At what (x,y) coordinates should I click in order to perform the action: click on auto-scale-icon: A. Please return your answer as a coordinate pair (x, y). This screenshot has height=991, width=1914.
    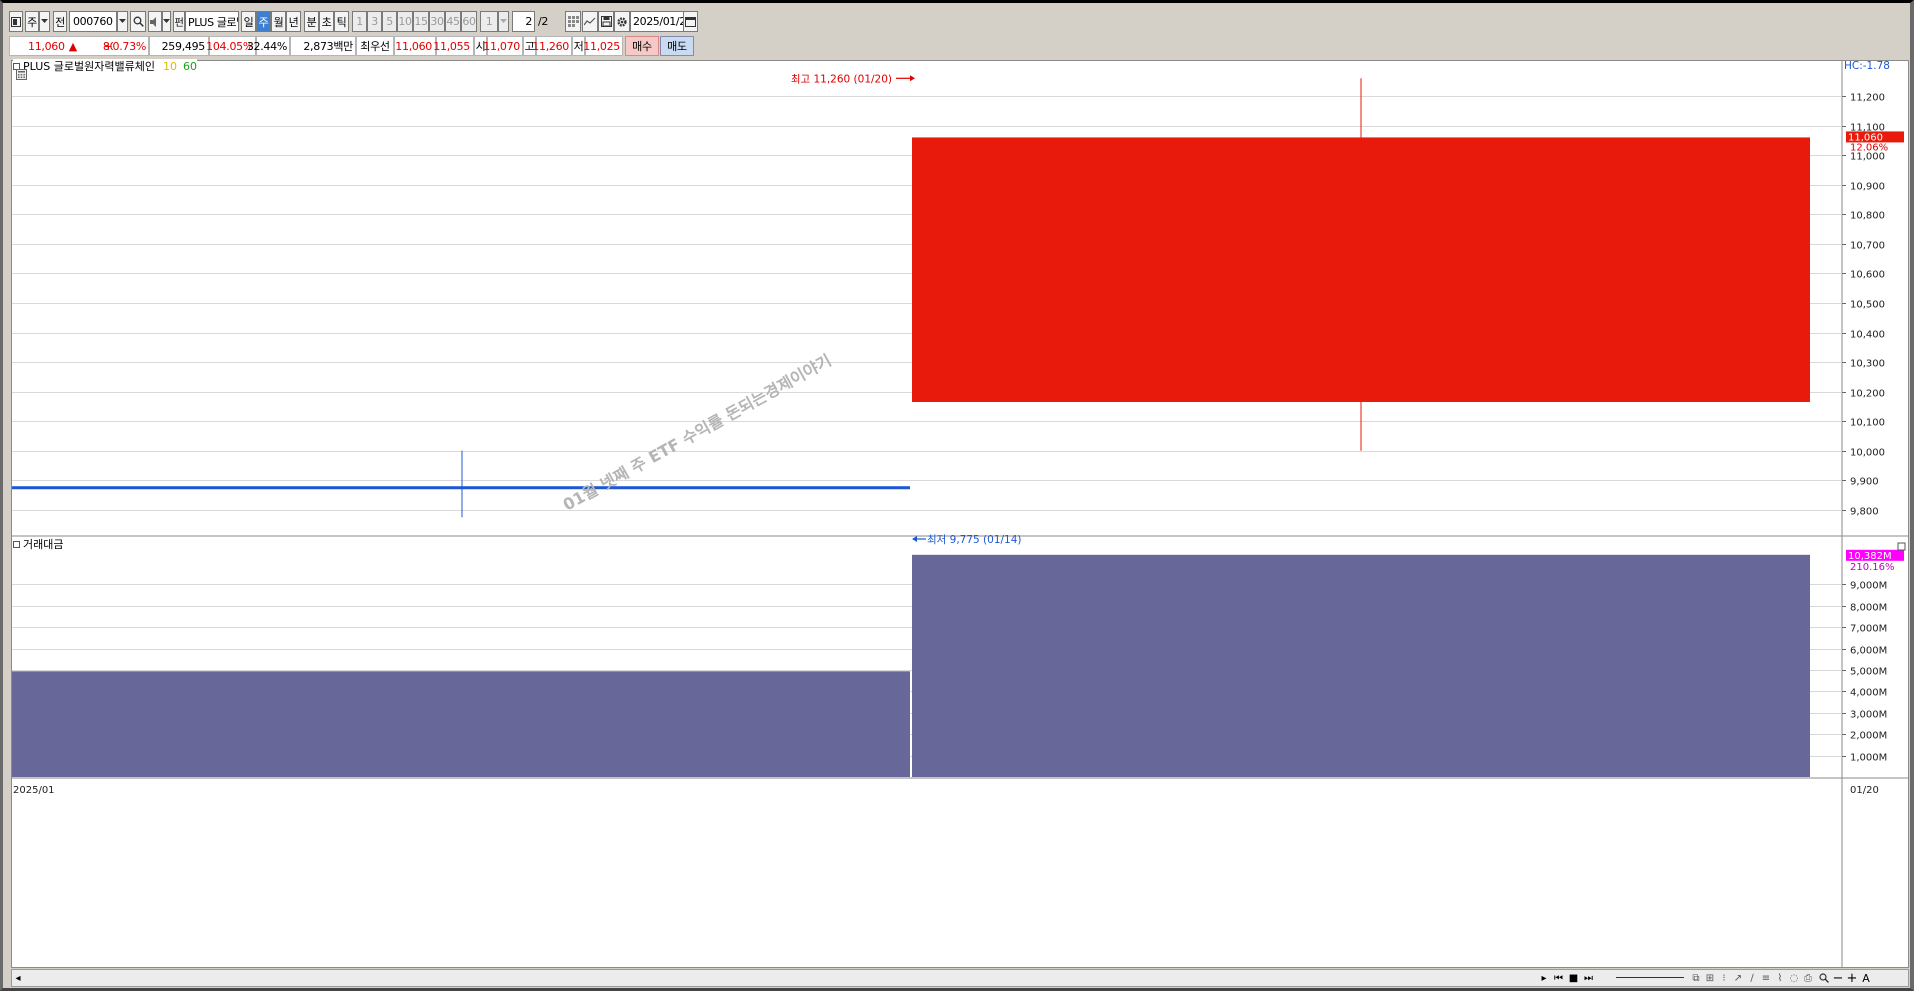
    Looking at the image, I should click on (1866, 978).